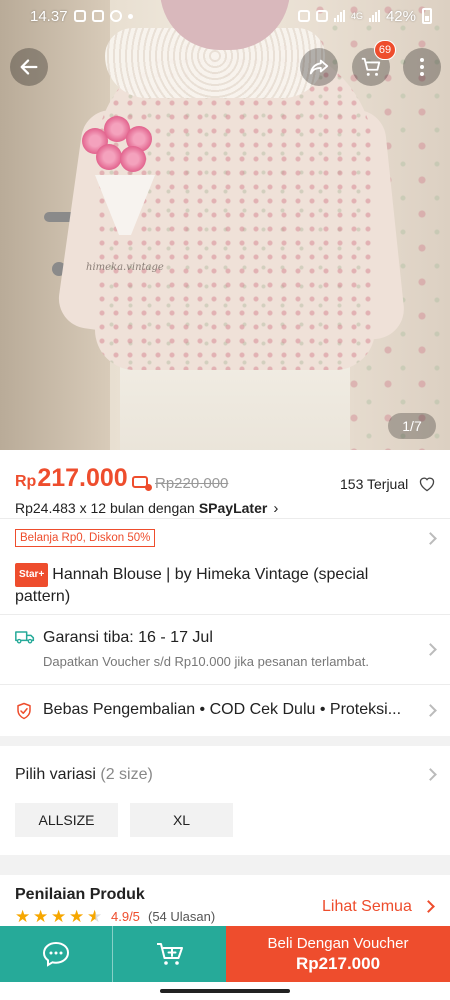  I want to click on buy-with-voucher-button: Beli Dengan Voucher Rp217.000, so click(338, 954).